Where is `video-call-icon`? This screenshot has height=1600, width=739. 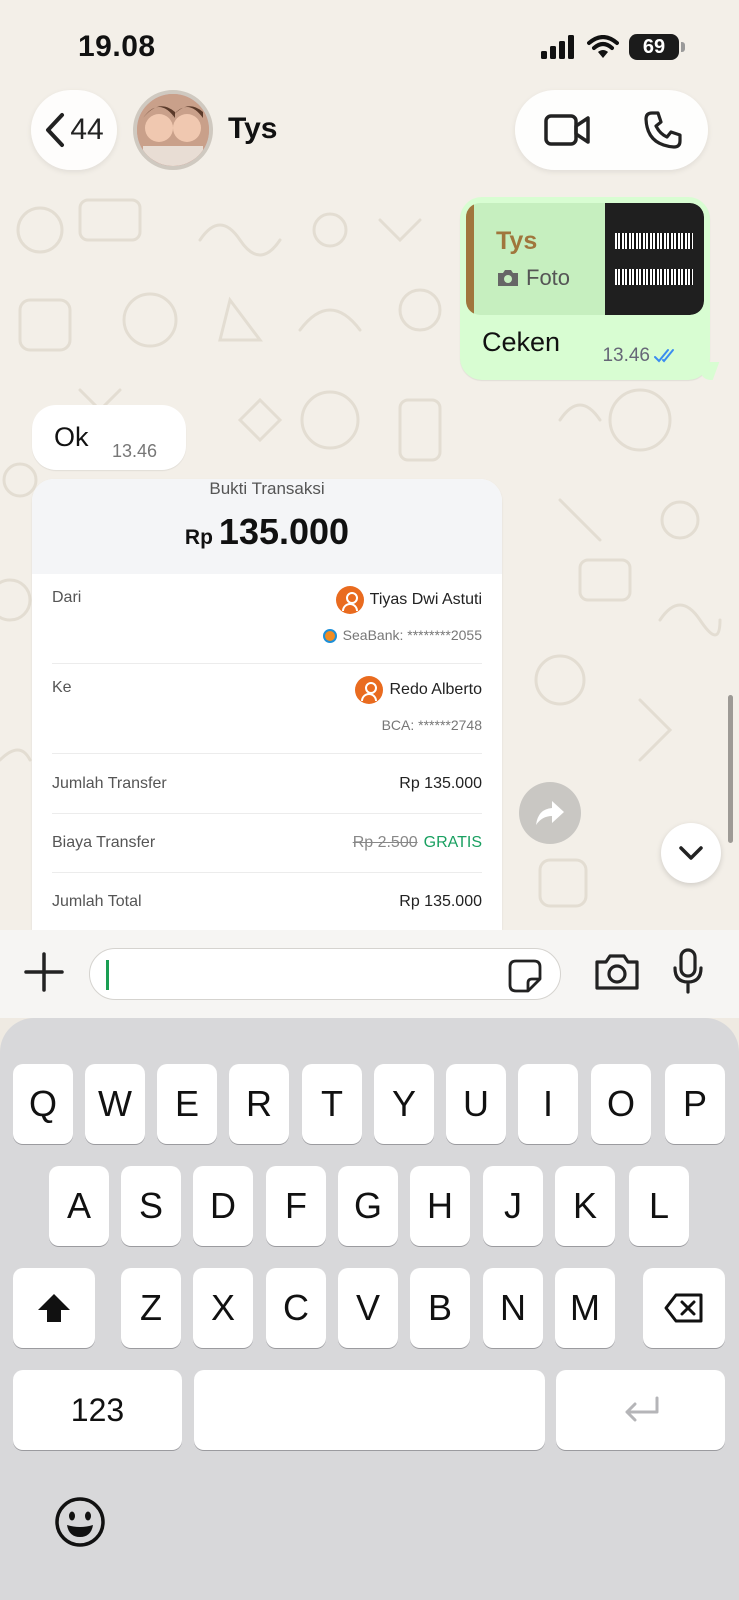 video-call-icon is located at coordinates (567, 130).